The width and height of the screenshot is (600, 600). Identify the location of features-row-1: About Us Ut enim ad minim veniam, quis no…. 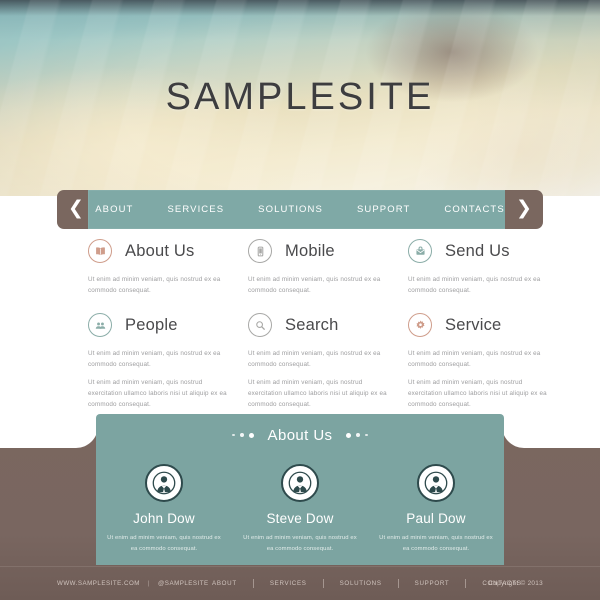
(300, 265).